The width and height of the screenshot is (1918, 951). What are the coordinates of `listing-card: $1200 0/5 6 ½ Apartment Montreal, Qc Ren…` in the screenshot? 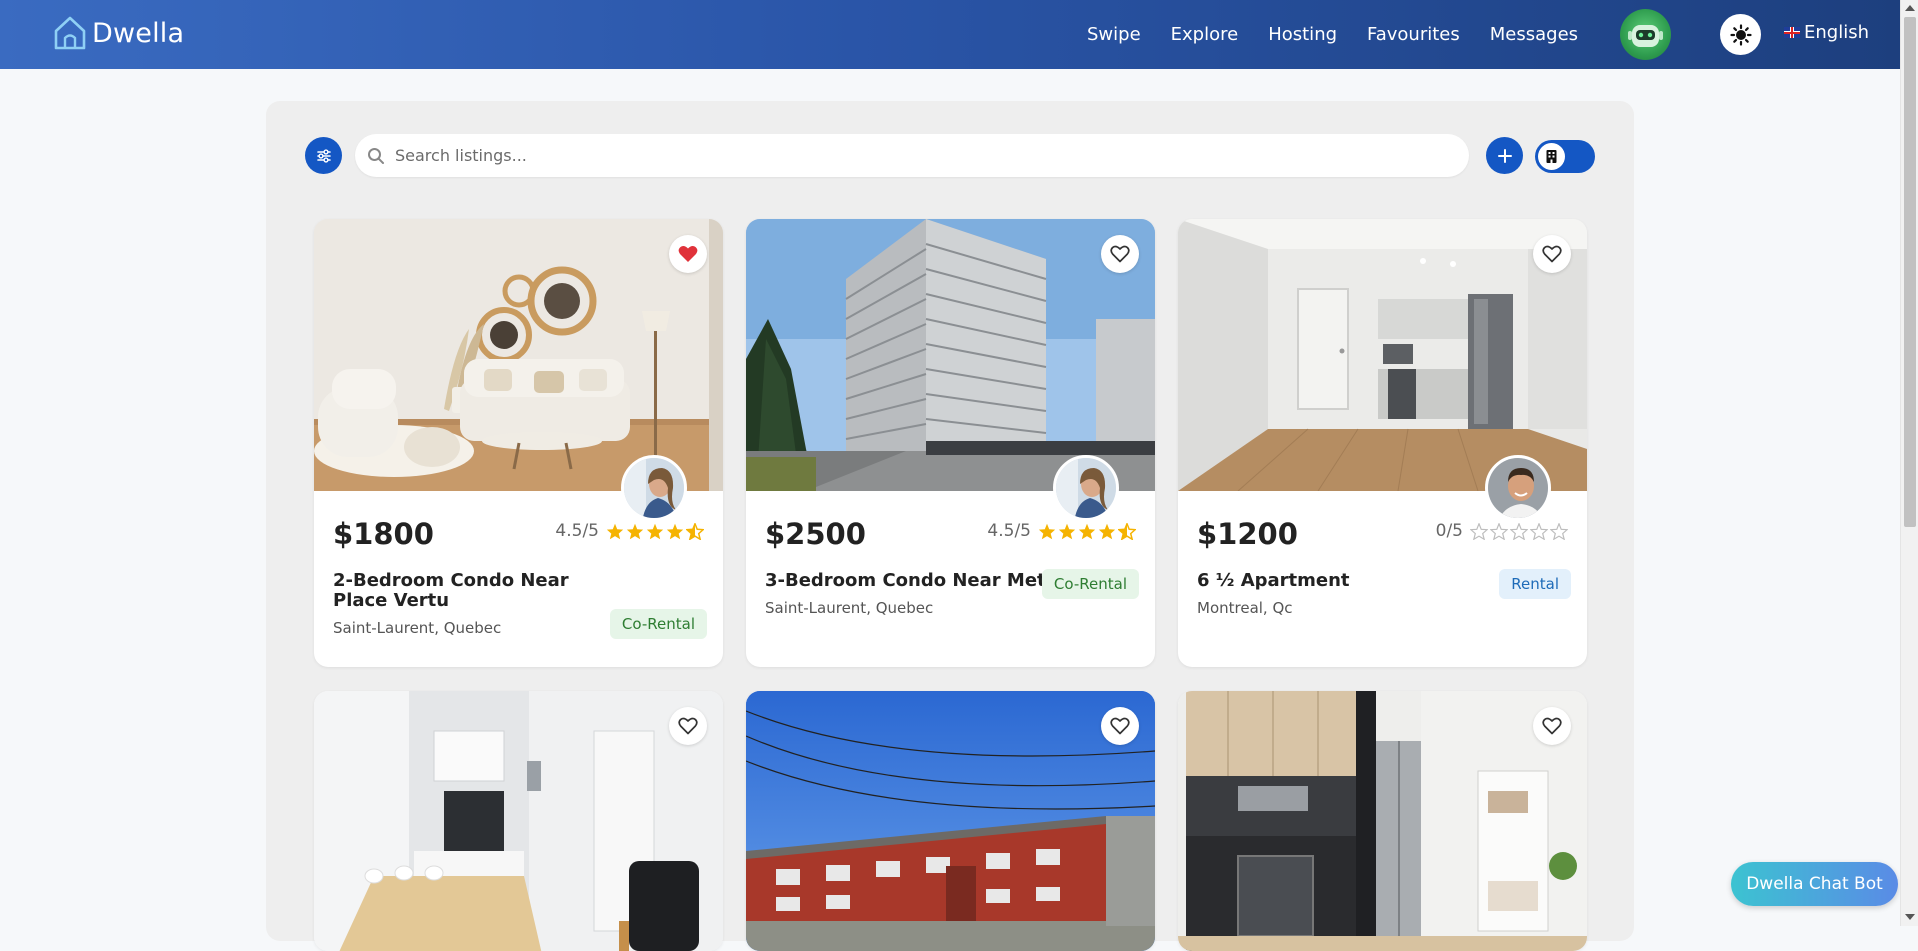 It's located at (1382, 443).